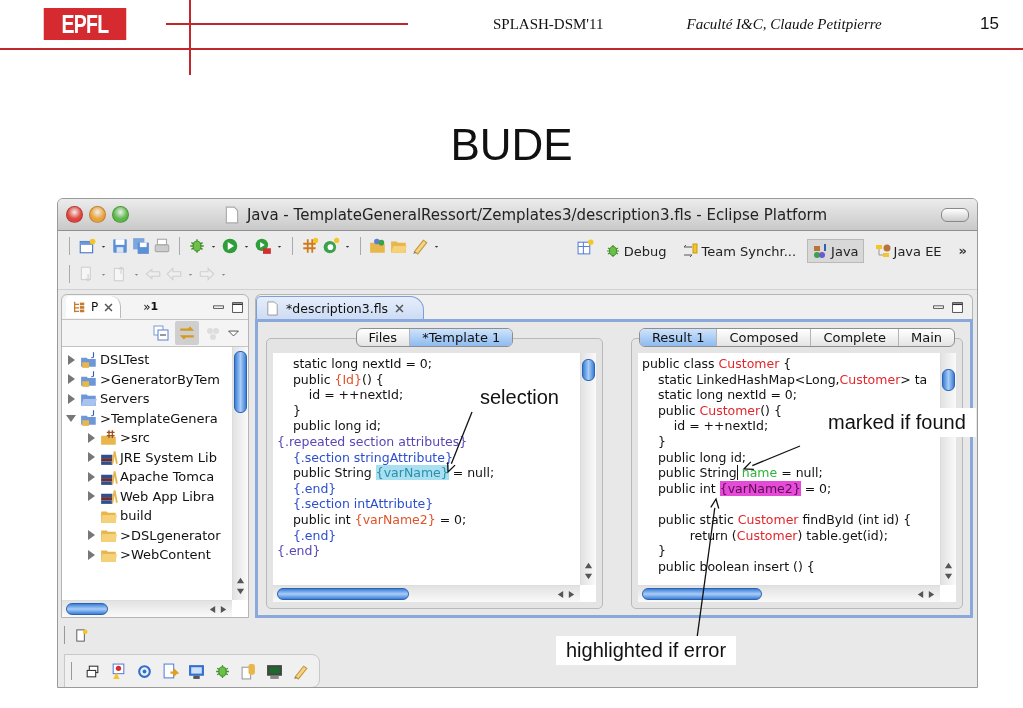 This screenshot has width=1023, height=708. Describe the element at coordinates (74, 214) in the screenshot. I see `close-light` at that location.